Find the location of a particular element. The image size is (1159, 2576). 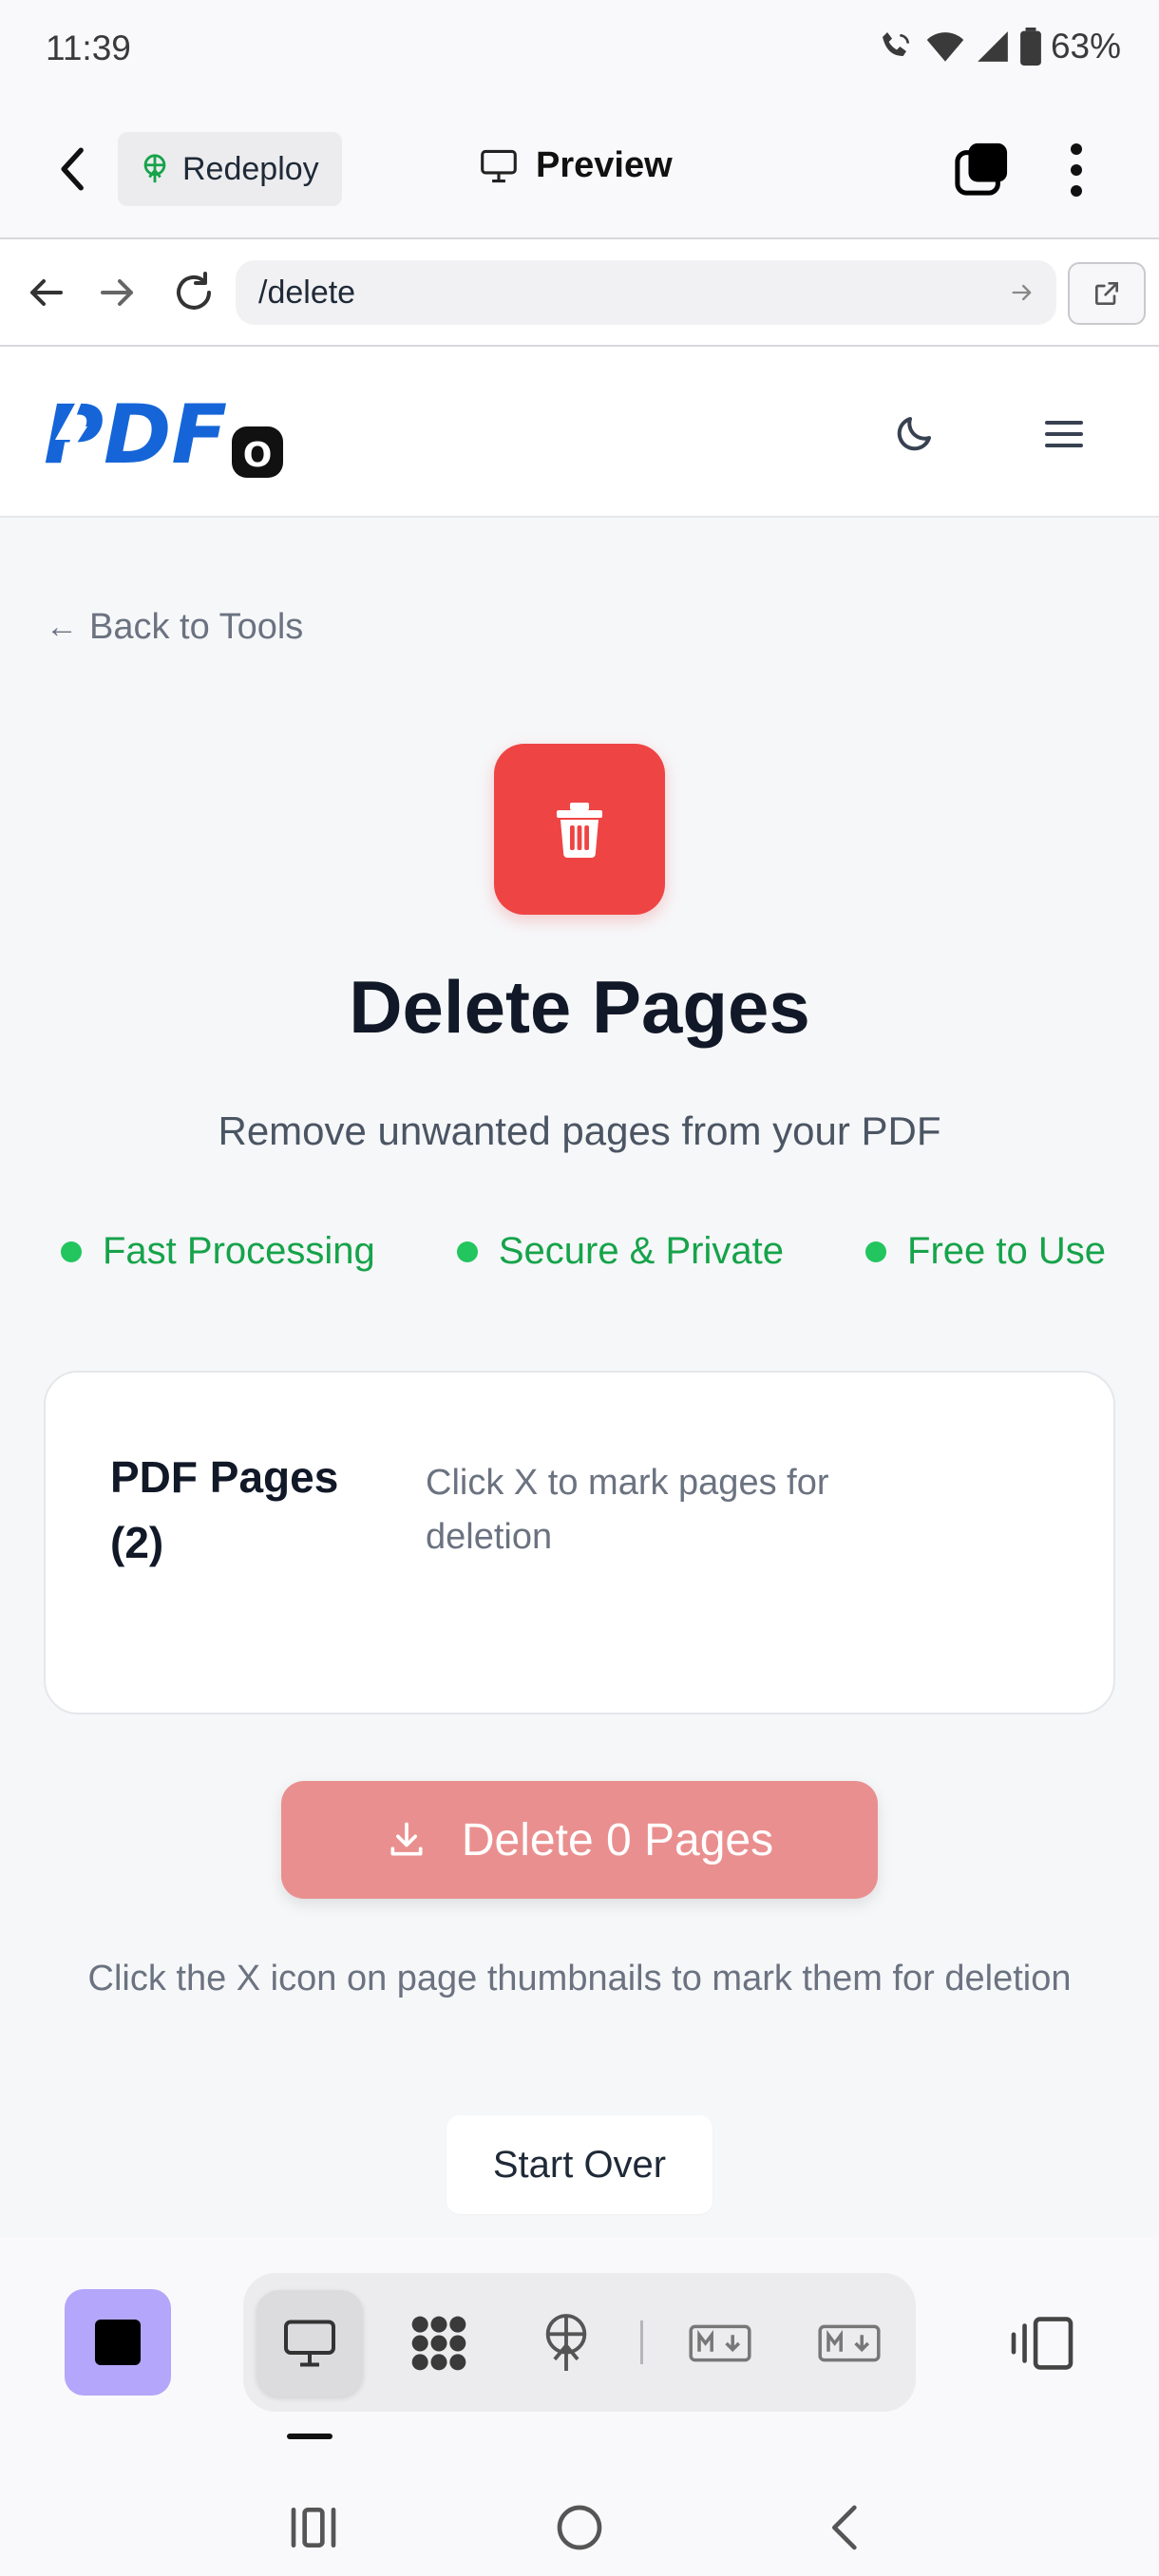

url-input: /delete is located at coordinates (646, 292).